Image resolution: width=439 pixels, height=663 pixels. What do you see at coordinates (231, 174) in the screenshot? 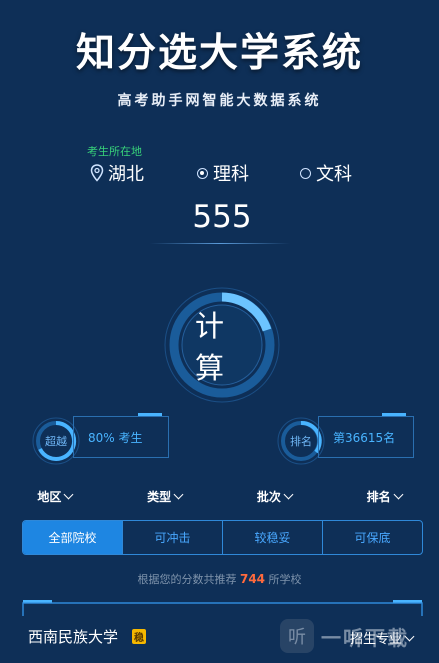
I see `subject-label-science: 理科` at bounding box center [231, 174].